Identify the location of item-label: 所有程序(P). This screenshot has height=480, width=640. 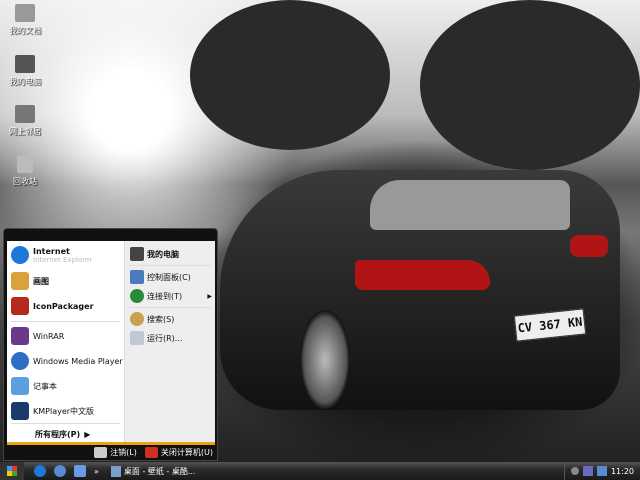
(58, 434).